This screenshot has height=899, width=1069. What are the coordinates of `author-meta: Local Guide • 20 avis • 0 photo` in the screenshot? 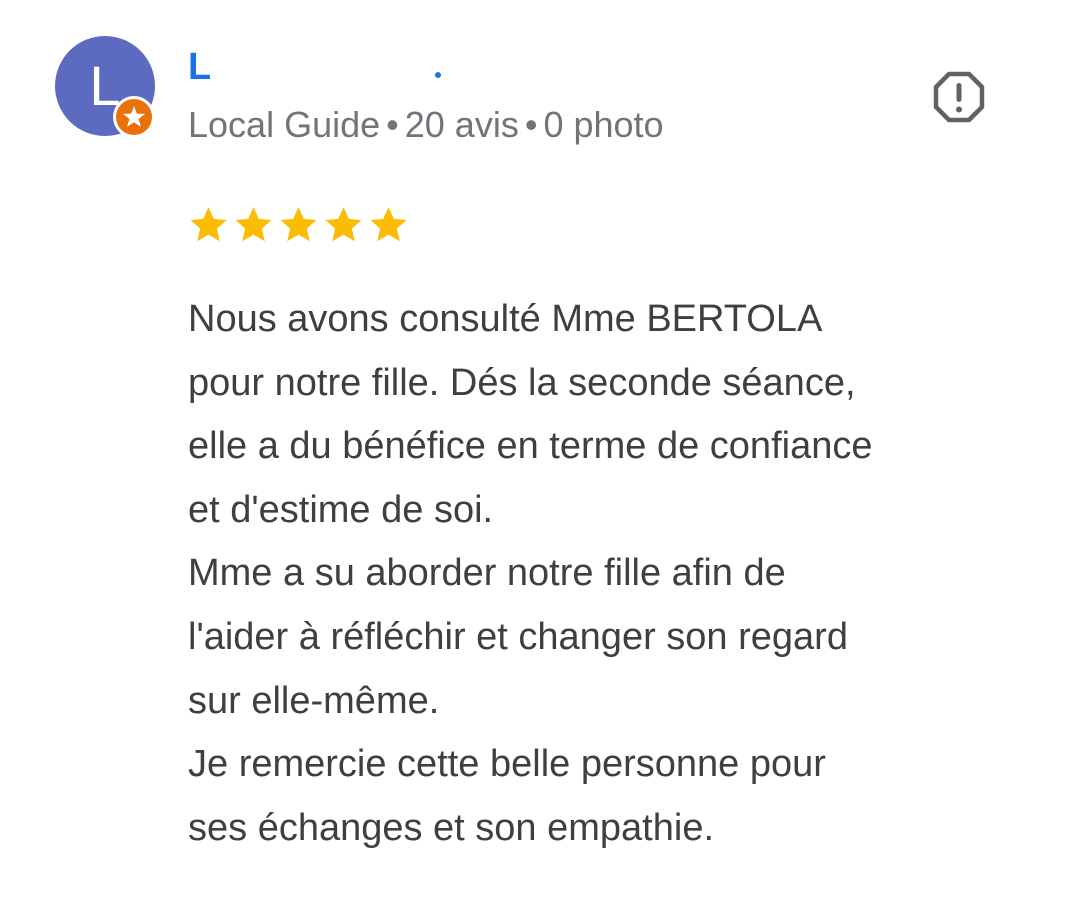 It's located at (426, 125).